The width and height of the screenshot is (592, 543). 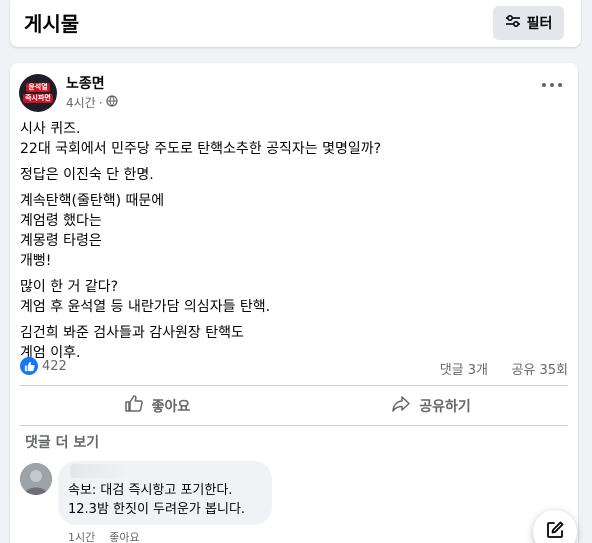 I want to click on reactions-summary: 422, so click(x=43, y=366).